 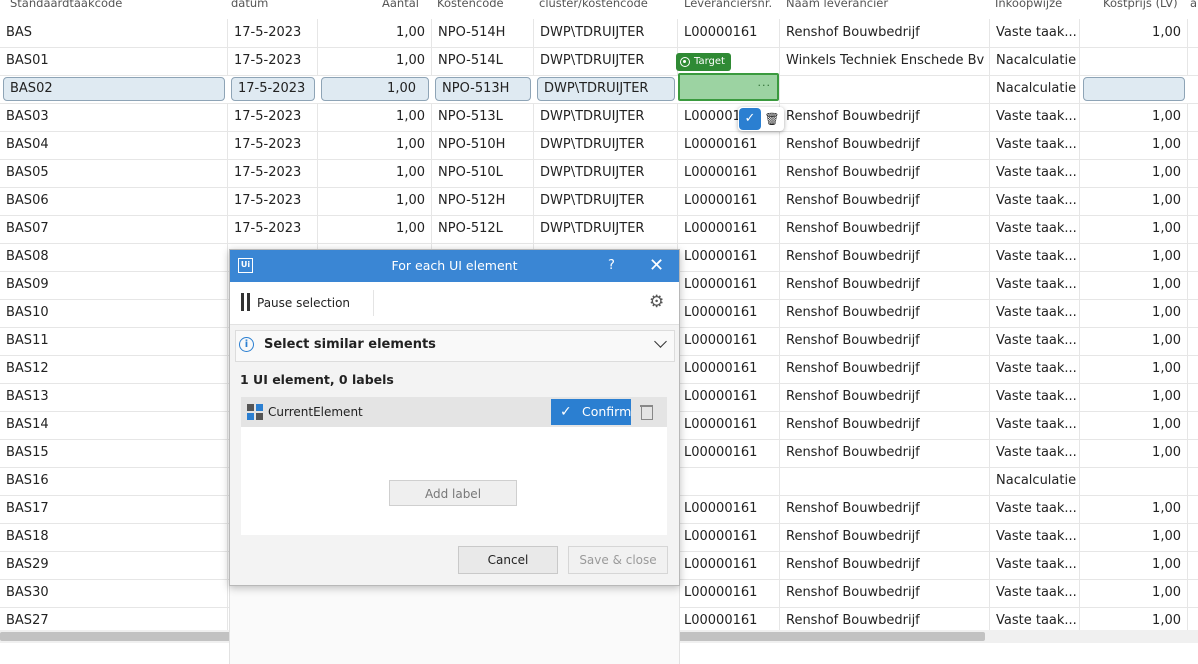 I want to click on chevron-down-icon, so click(x=660, y=341).